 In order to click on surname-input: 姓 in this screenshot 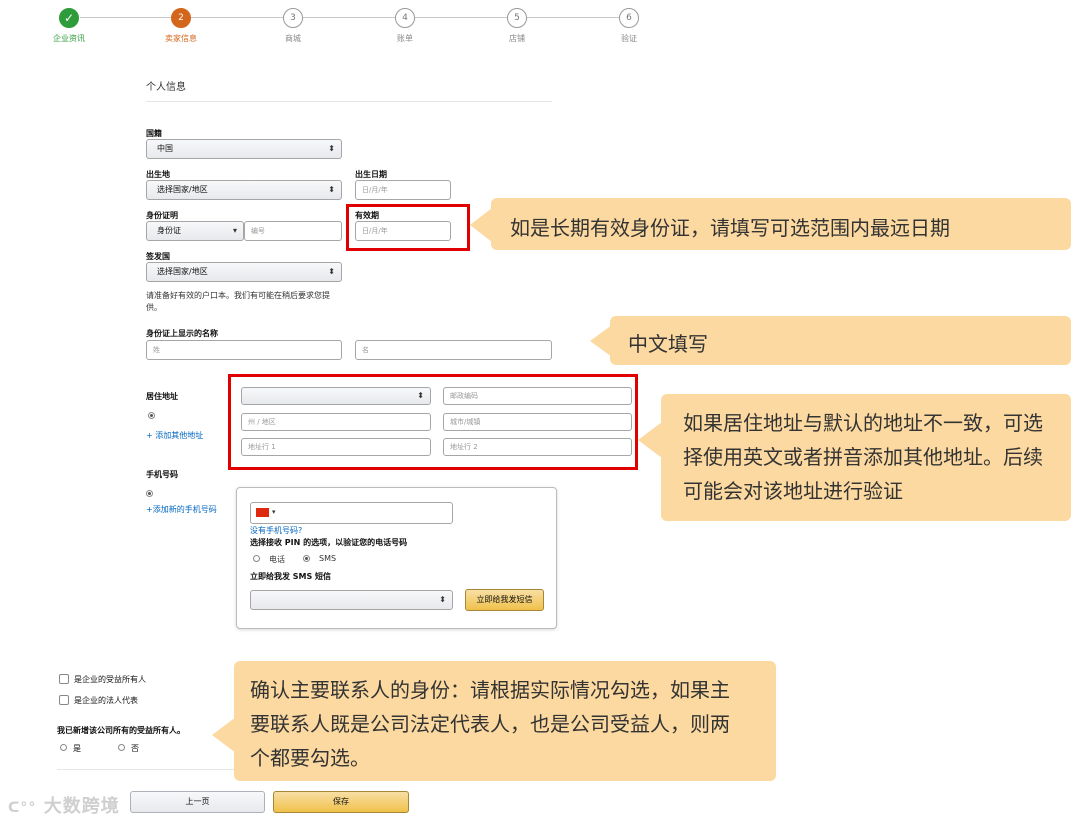, I will do `click(244, 350)`.